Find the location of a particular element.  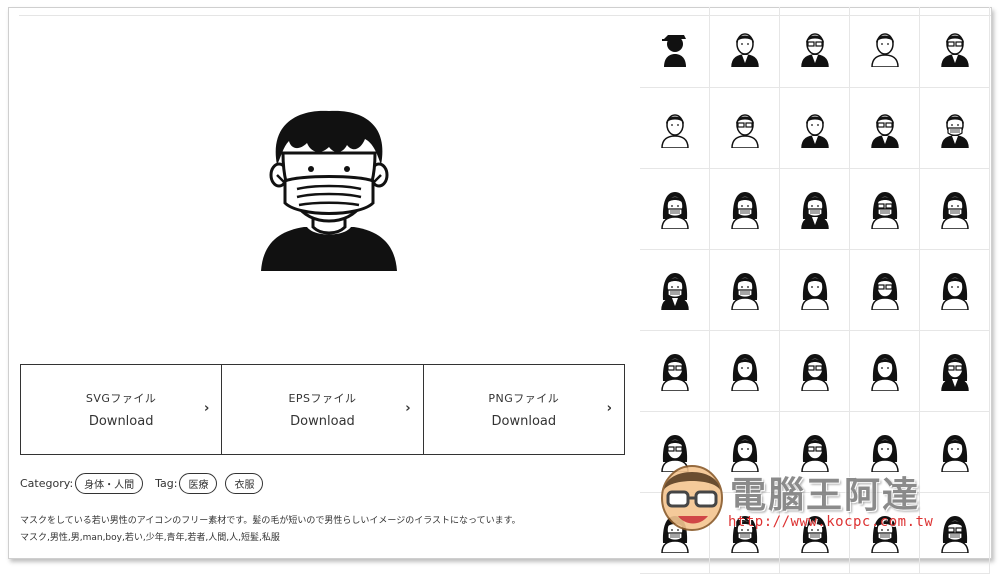

woman-long-plain-icon is located at coordinates (885, 371).